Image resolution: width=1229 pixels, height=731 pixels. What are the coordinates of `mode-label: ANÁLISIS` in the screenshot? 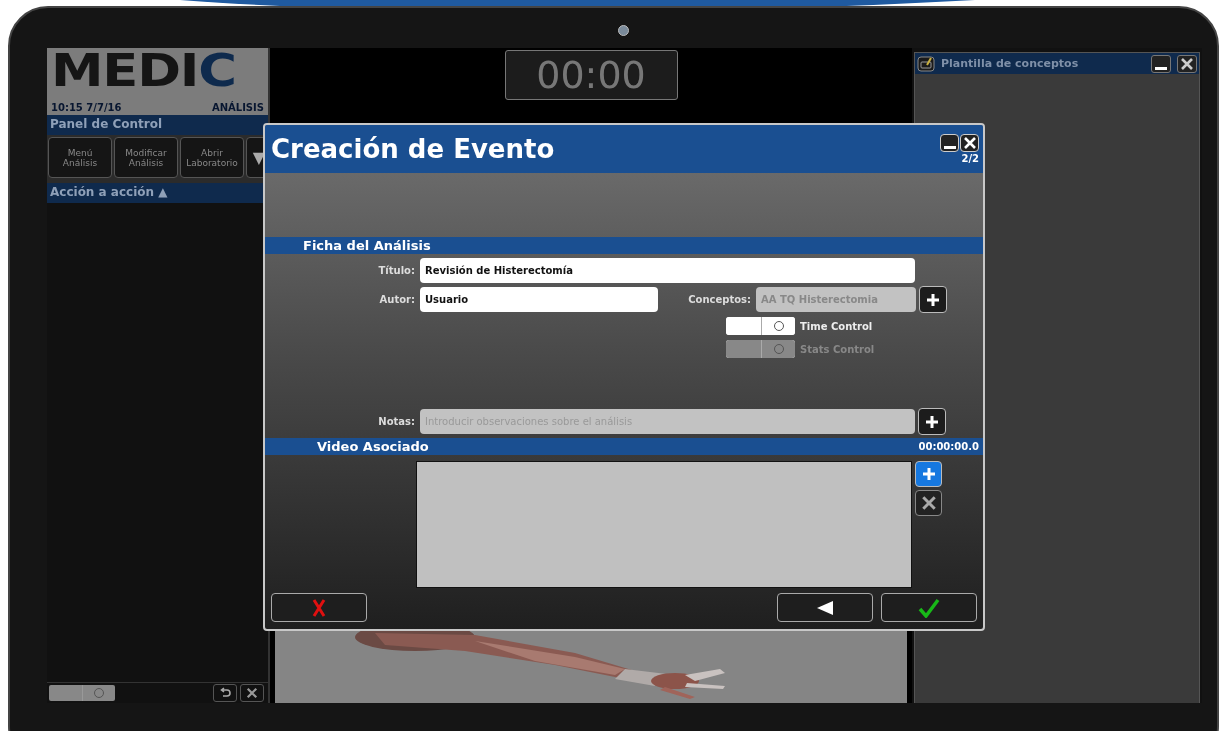 It's located at (237, 107).